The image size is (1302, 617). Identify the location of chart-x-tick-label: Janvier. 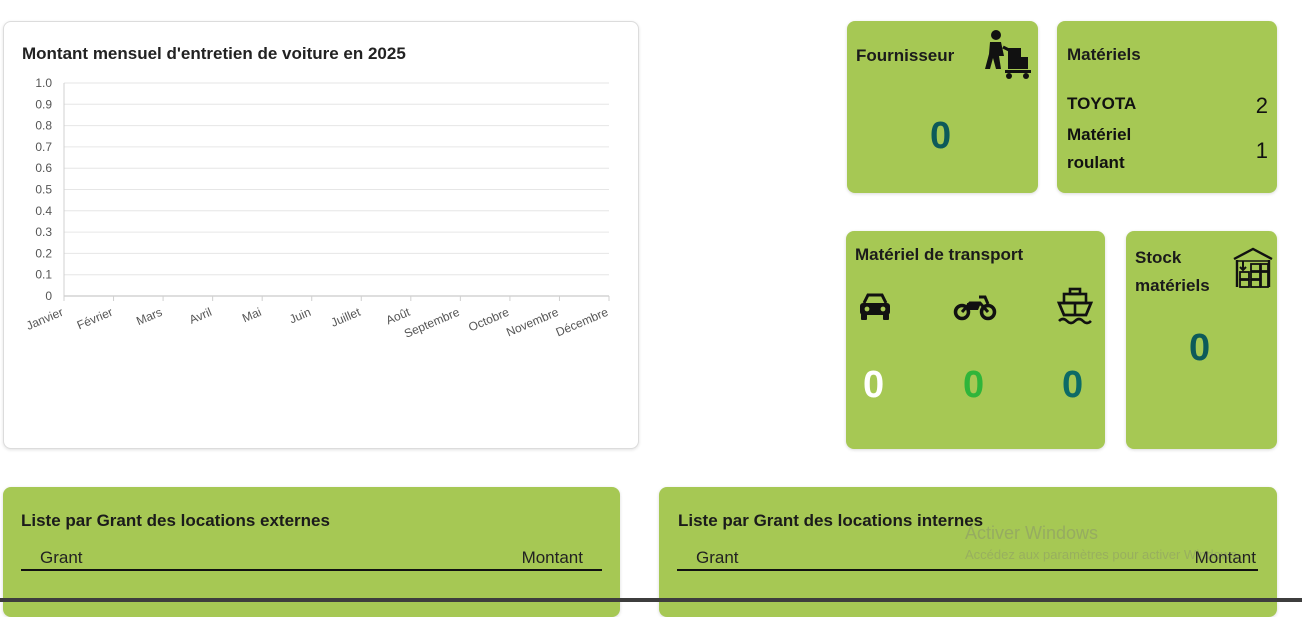
(44, 319).